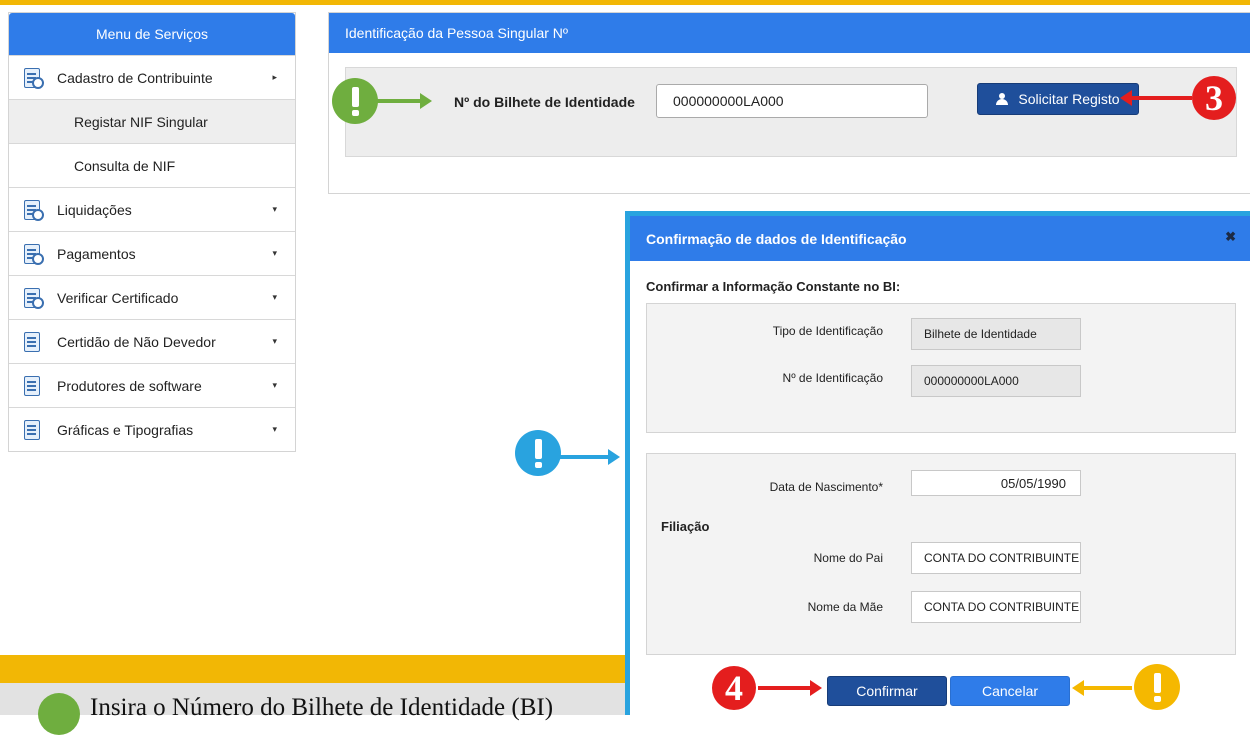 This screenshot has height=735, width=1250. I want to click on modal-title-bar: Confirmação de dados de Identificação ✖, so click(940, 238).